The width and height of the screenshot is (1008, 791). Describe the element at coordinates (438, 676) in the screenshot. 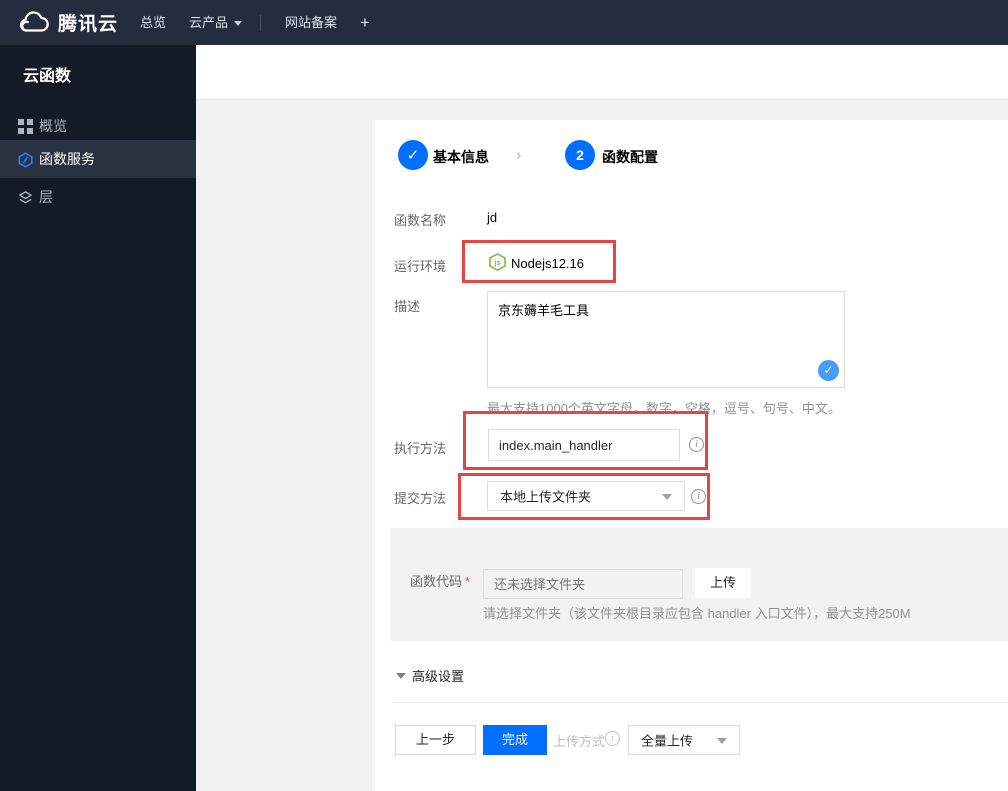

I see `advanced-settings-label: 高级设置` at that location.